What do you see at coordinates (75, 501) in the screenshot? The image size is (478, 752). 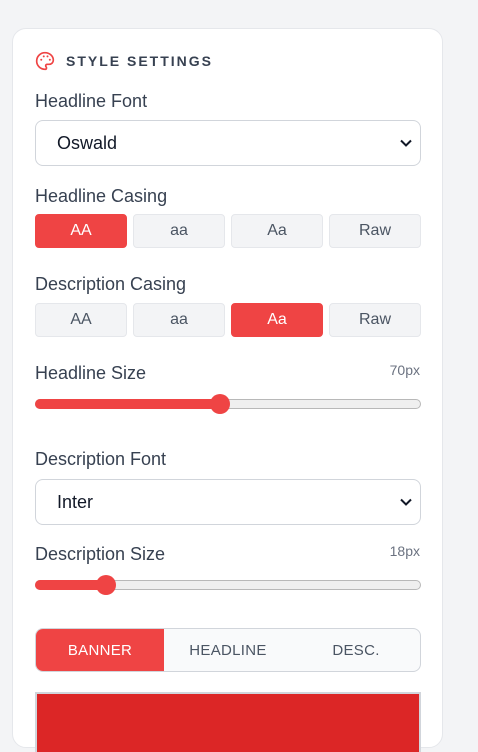 I see `description-font-value: Inter` at bounding box center [75, 501].